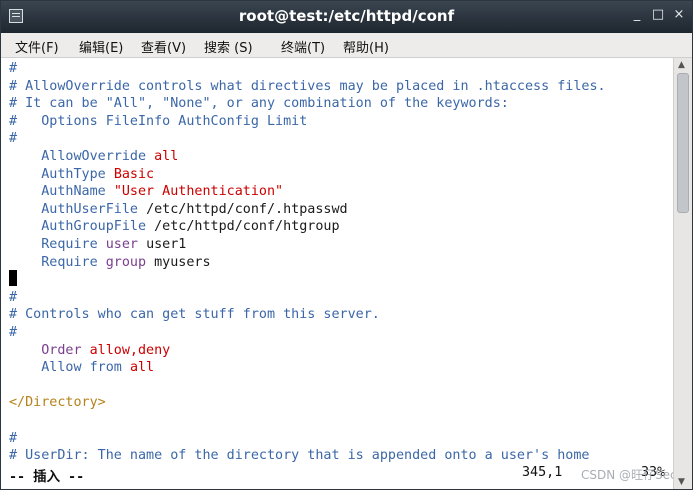  What do you see at coordinates (182, 262) in the screenshot?
I see `terminal-text: myusers` at bounding box center [182, 262].